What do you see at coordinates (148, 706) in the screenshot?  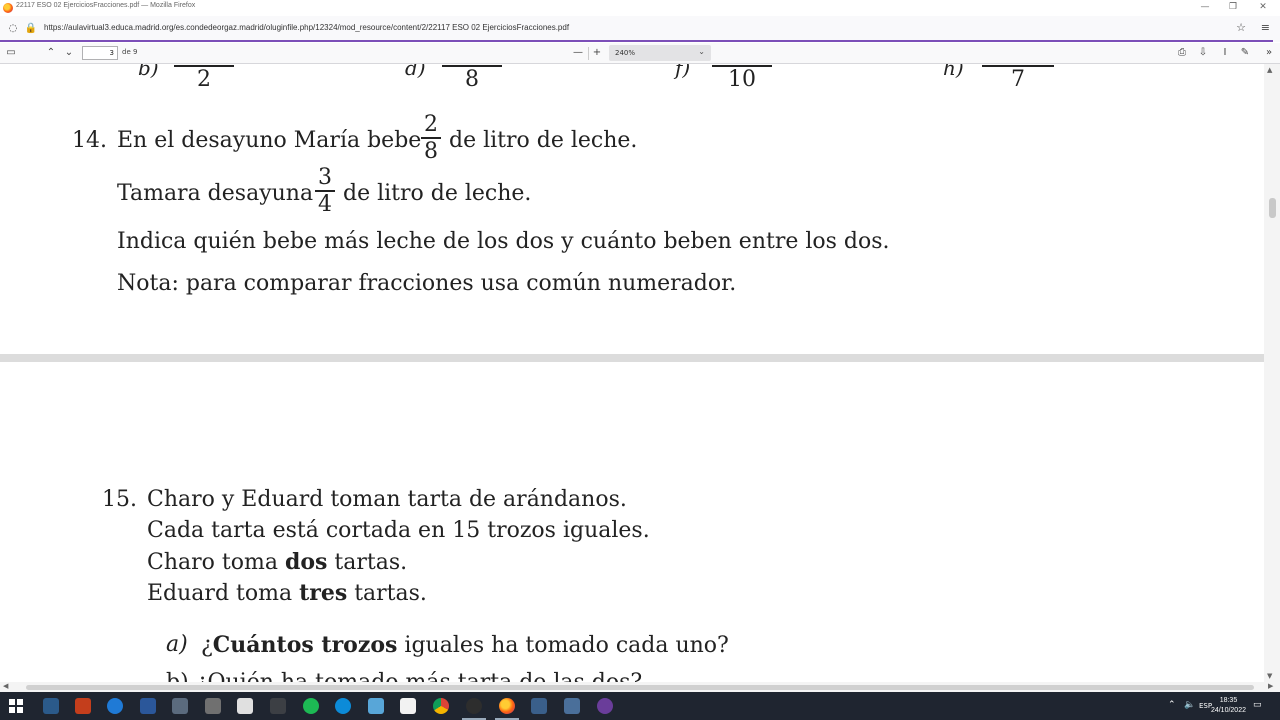 I see `word-icon` at bounding box center [148, 706].